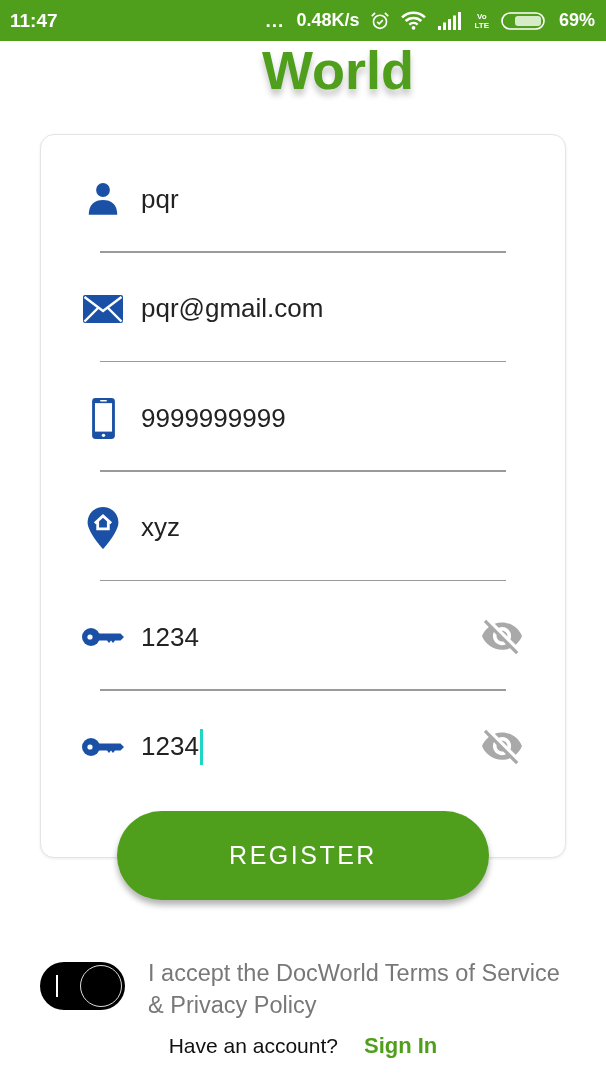 The width and height of the screenshot is (606, 1080). What do you see at coordinates (34, 20) in the screenshot?
I see `clock-time: 11:47` at bounding box center [34, 20].